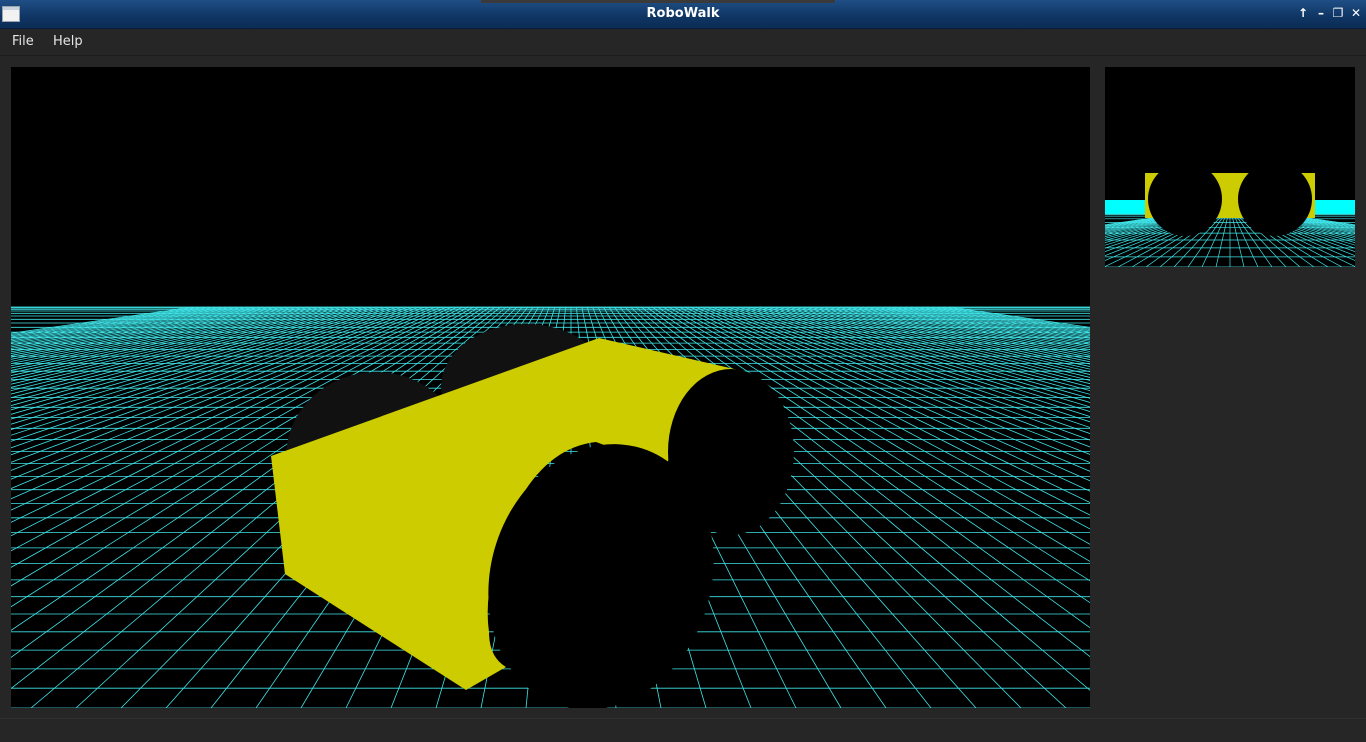 The width and height of the screenshot is (1366, 742). I want to click on preview-floor-grid, so click(1230, 240).